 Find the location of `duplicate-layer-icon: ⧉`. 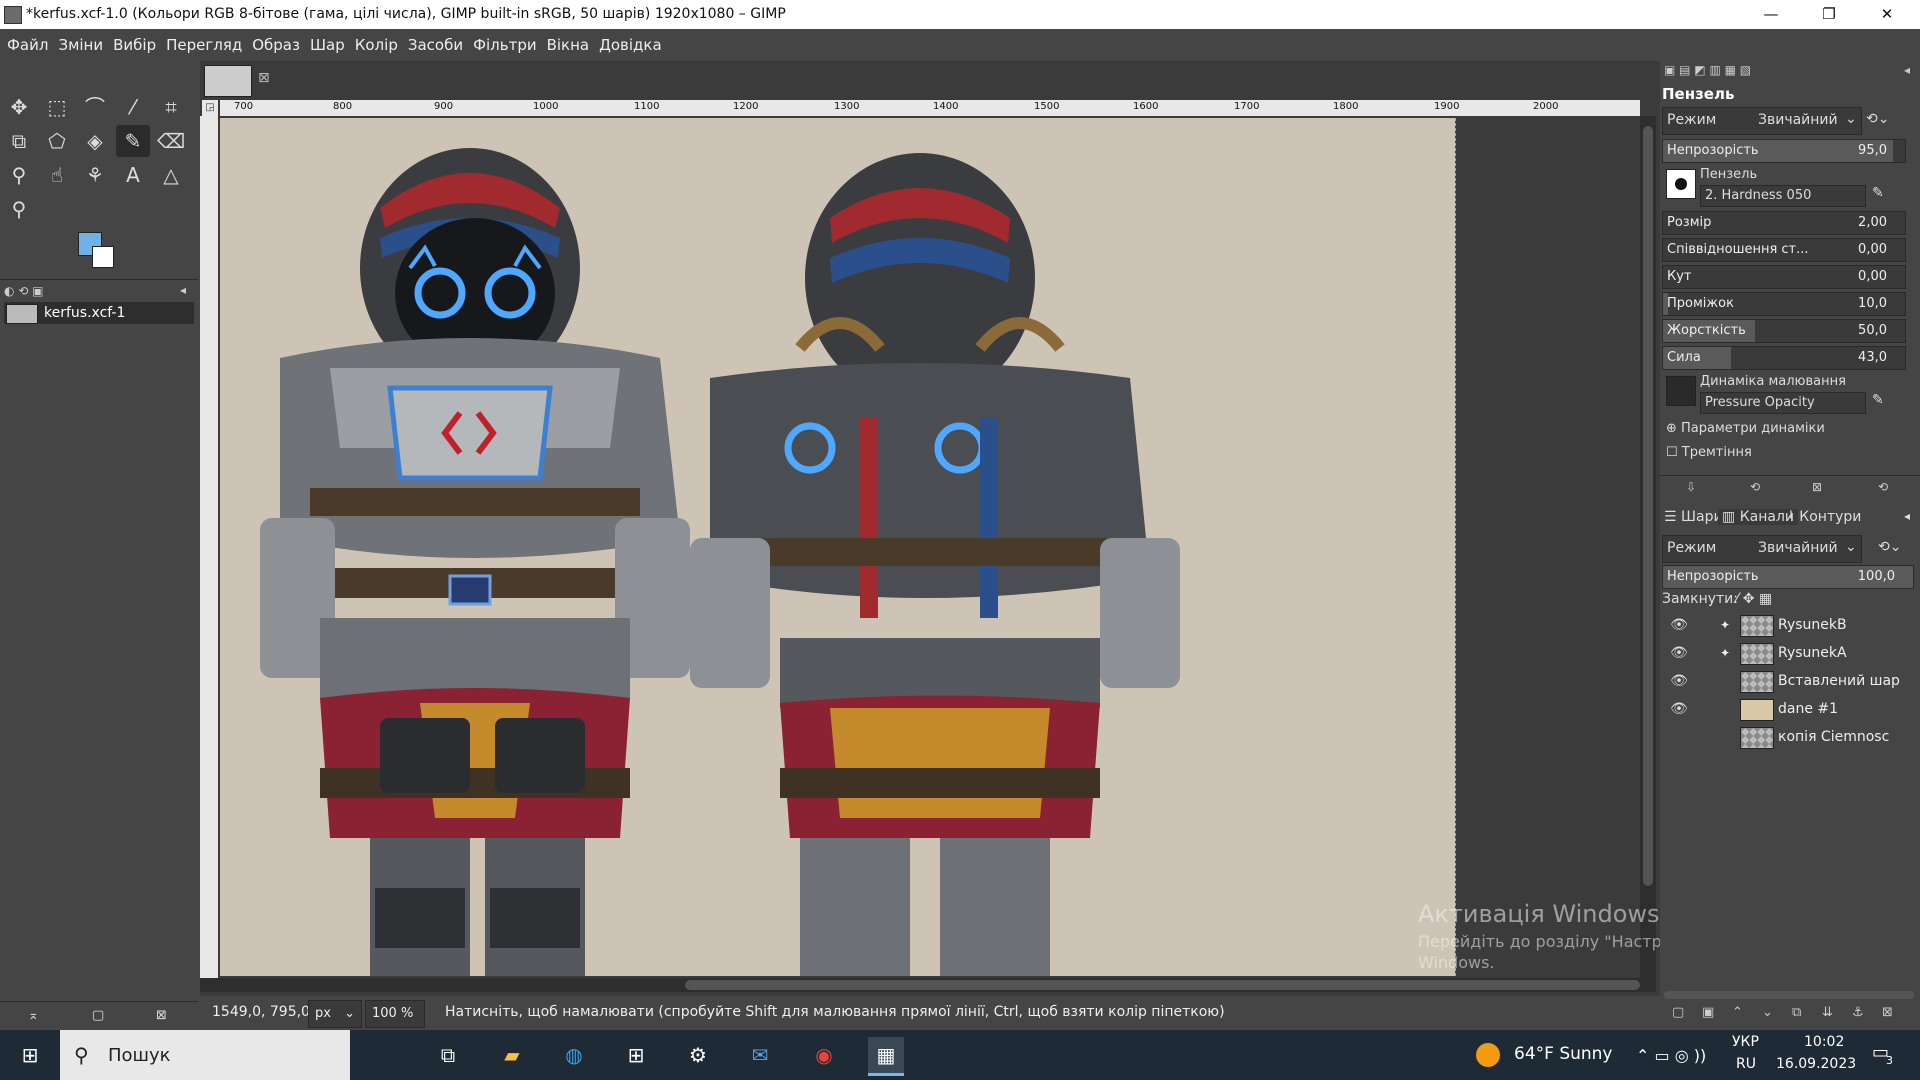

duplicate-layer-icon: ⧉ is located at coordinates (1796, 1012).